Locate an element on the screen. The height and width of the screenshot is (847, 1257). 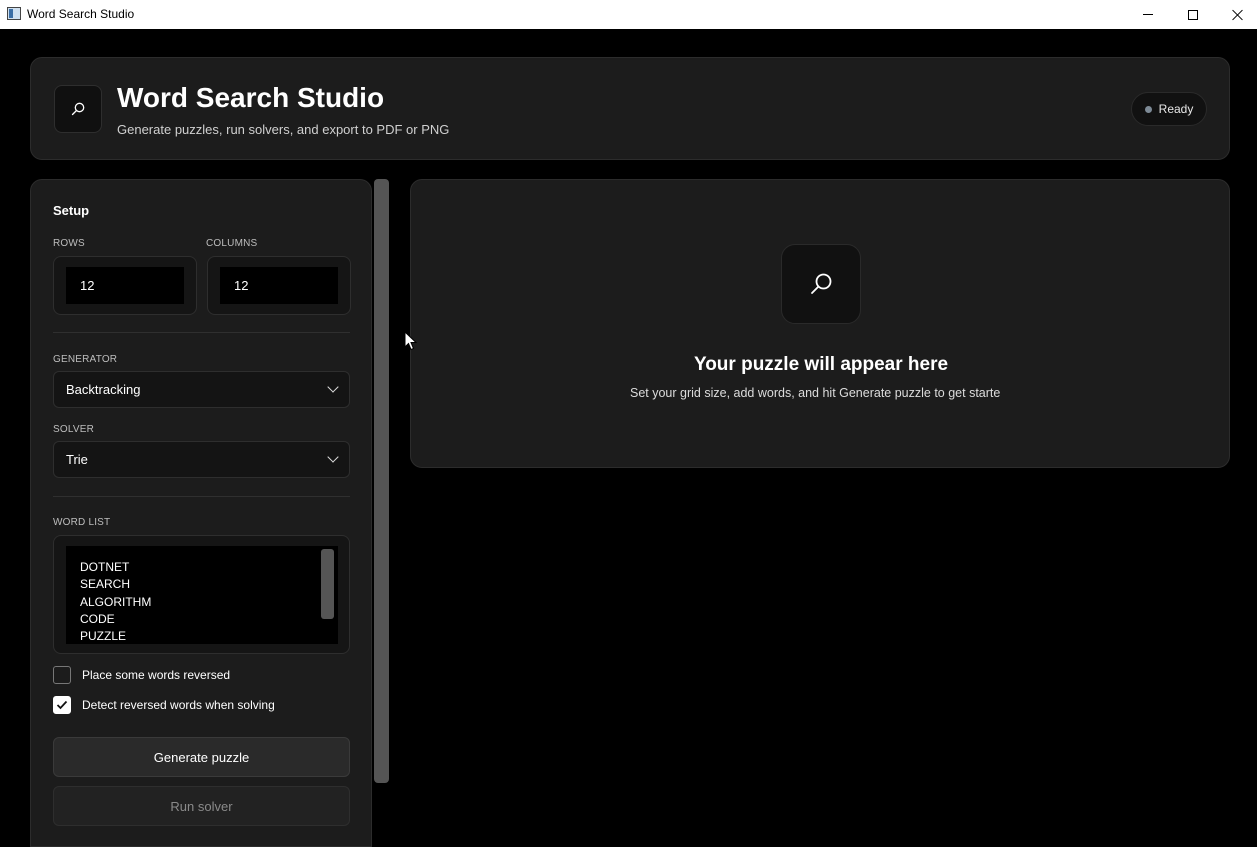
status-text: Ready is located at coordinates (1176, 109).